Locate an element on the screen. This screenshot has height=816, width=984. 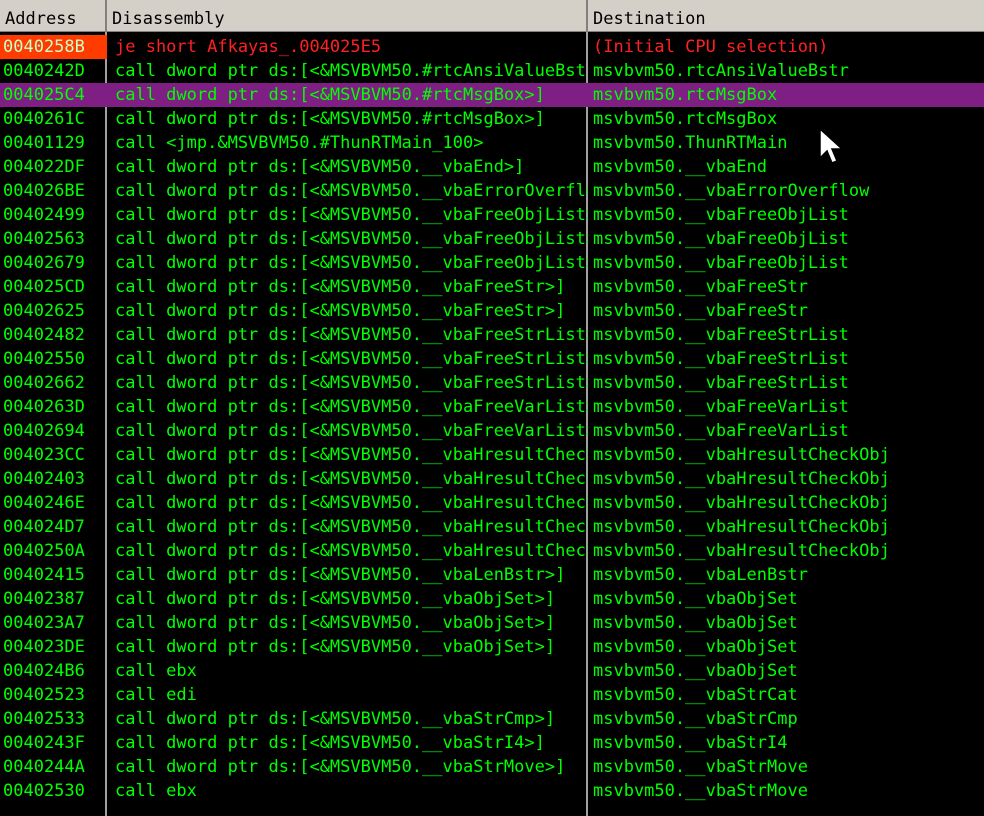
row-disassembly: call edi is located at coordinates (347, 695).